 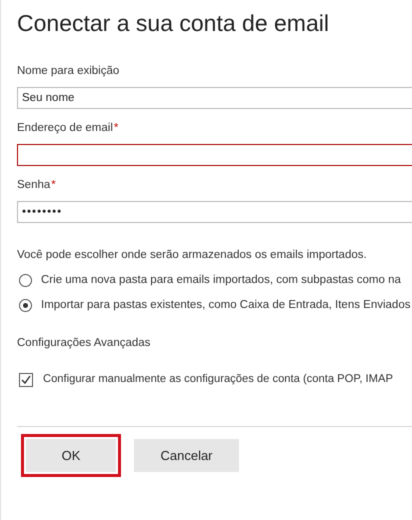 I want to click on radio-label: Crie uma nova pasta para emails importados, com subpastas como na, so click(x=221, y=280).